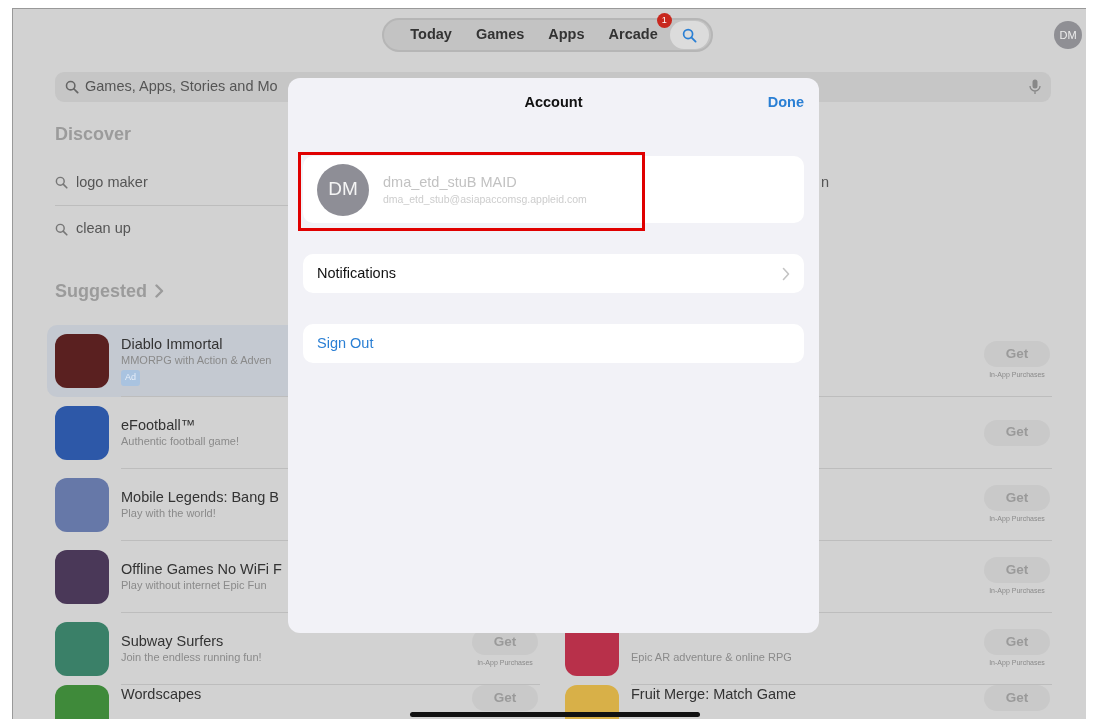 Image resolution: width=1094 pixels, height=719 pixels. Describe the element at coordinates (196, 361) in the screenshot. I see `app-subtitle: MMORPG with Action & Adven` at that location.